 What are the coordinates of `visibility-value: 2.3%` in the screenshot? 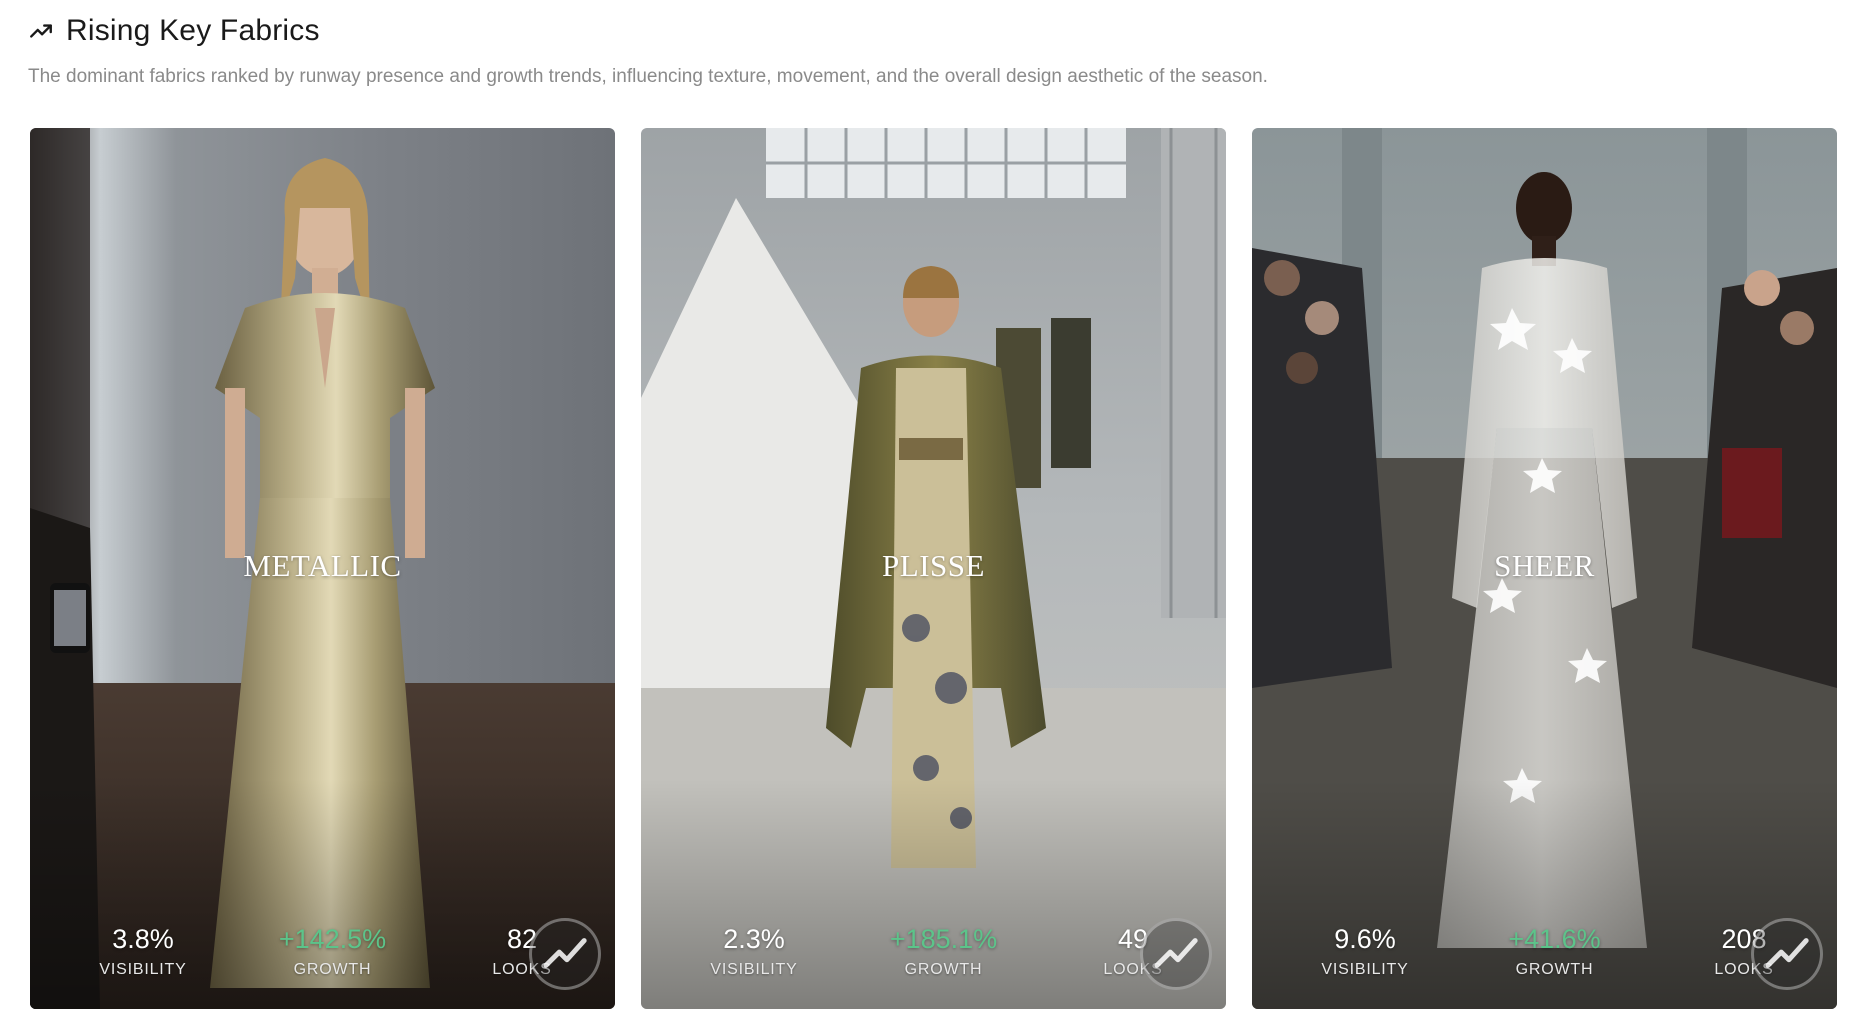 It's located at (754, 939).